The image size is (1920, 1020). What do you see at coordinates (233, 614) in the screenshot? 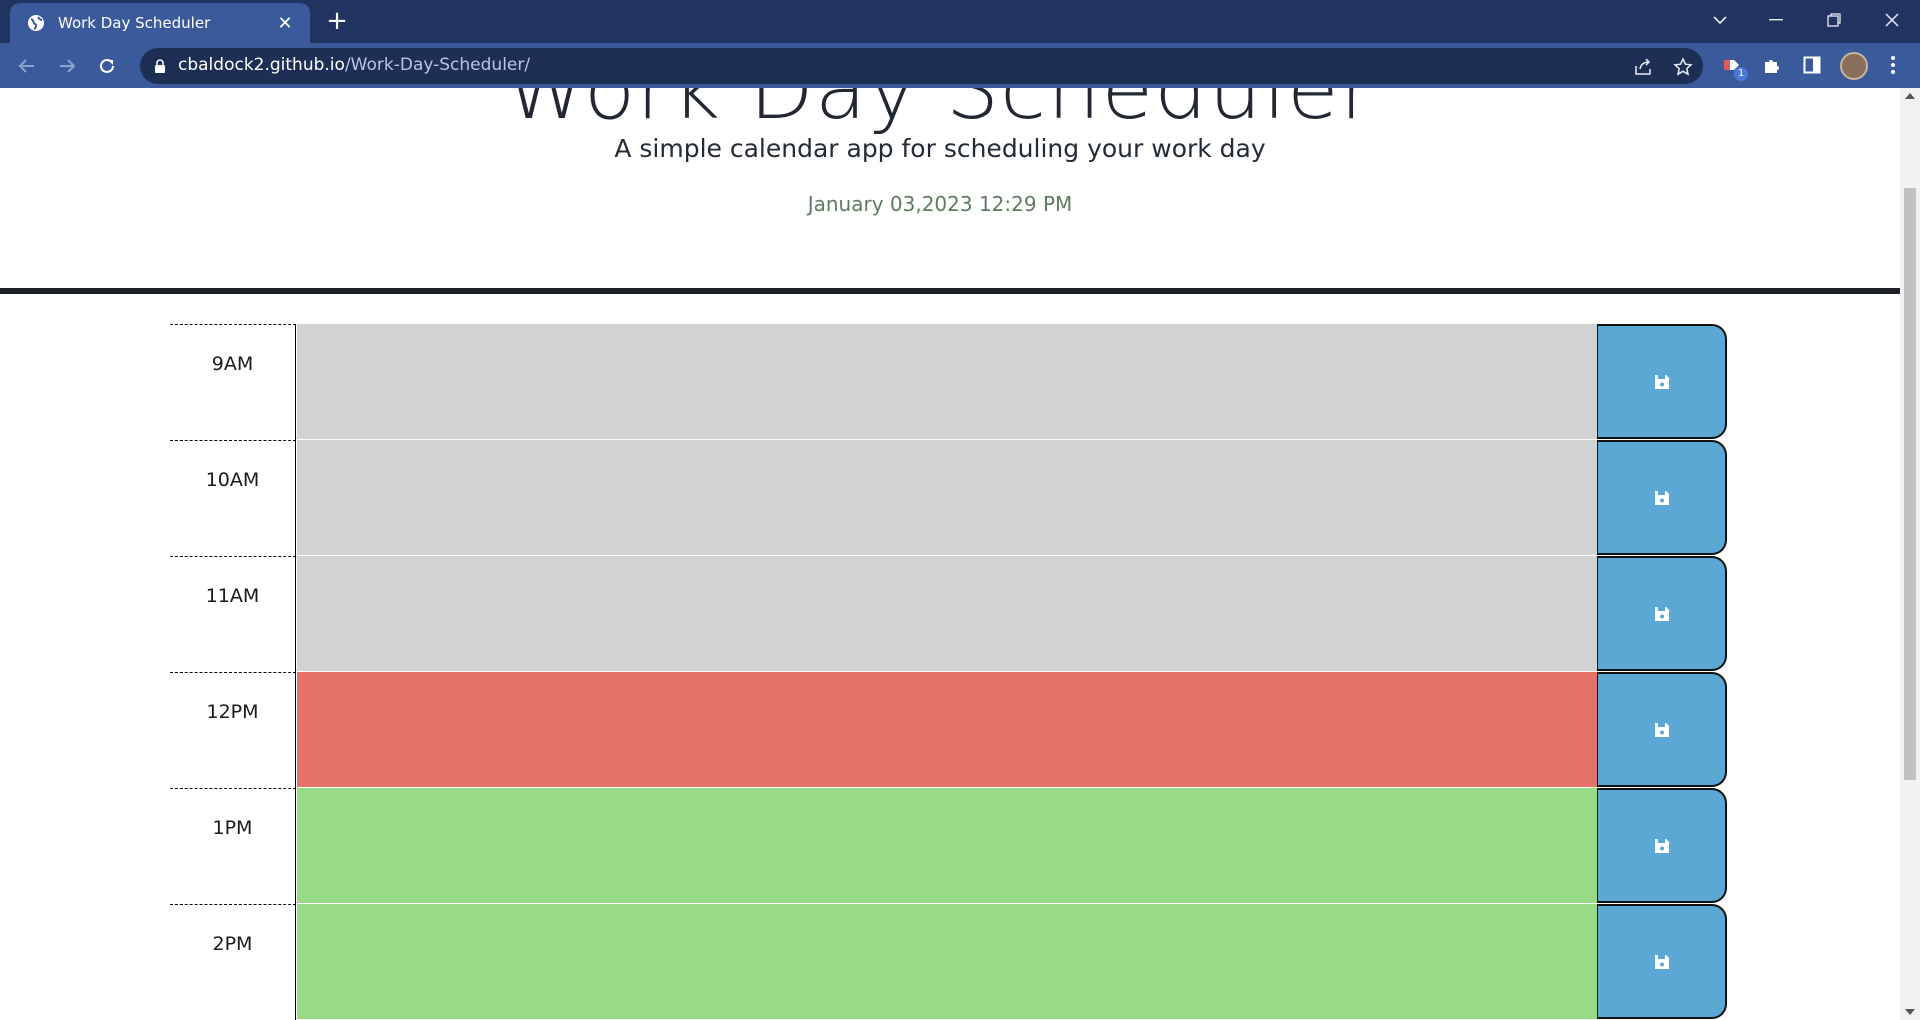
I see `hour-label: 11AM` at bounding box center [233, 614].